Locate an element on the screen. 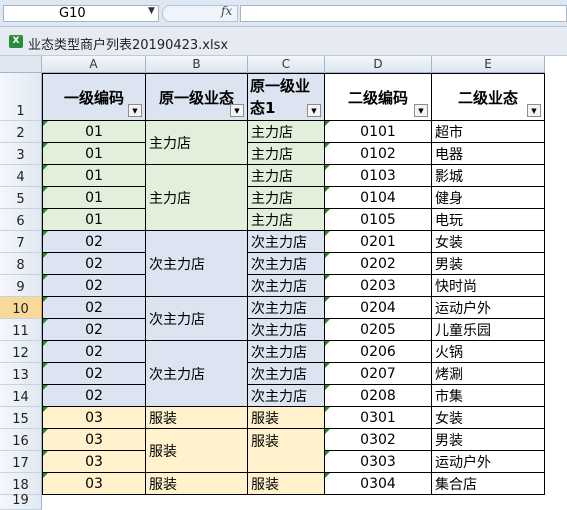  row-header: 6 is located at coordinates (21, 220).